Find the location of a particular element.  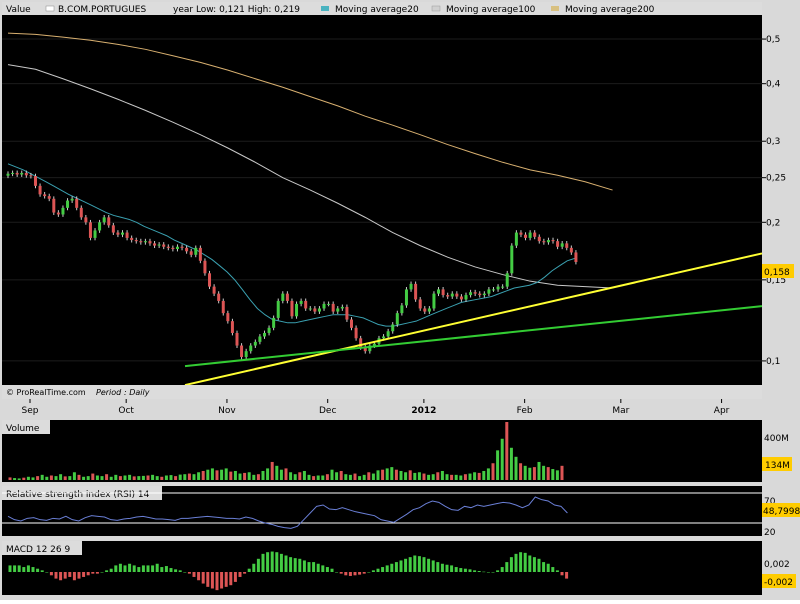

period-value: : Daily is located at coordinates (137, 392).